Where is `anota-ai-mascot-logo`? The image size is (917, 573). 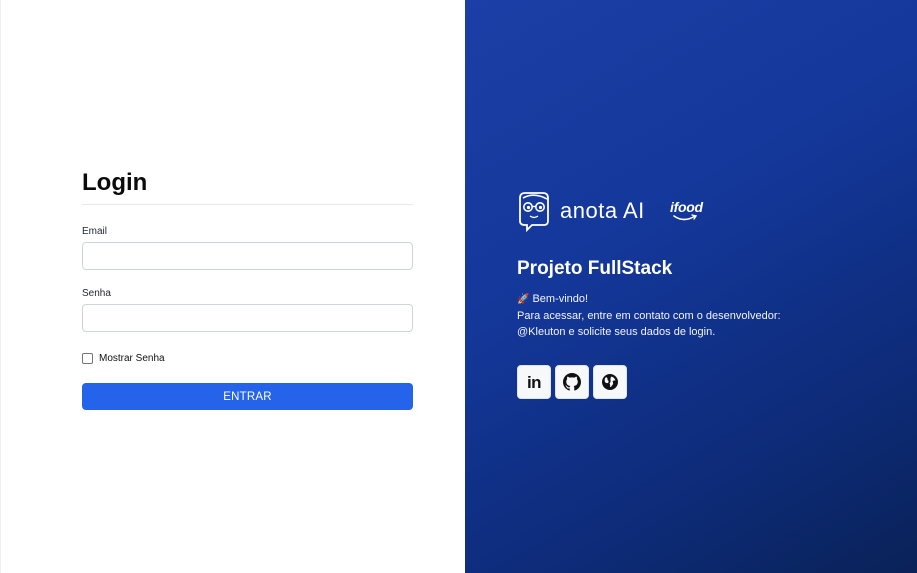 anota-ai-mascot-logo is located at coordinates (534, 212).